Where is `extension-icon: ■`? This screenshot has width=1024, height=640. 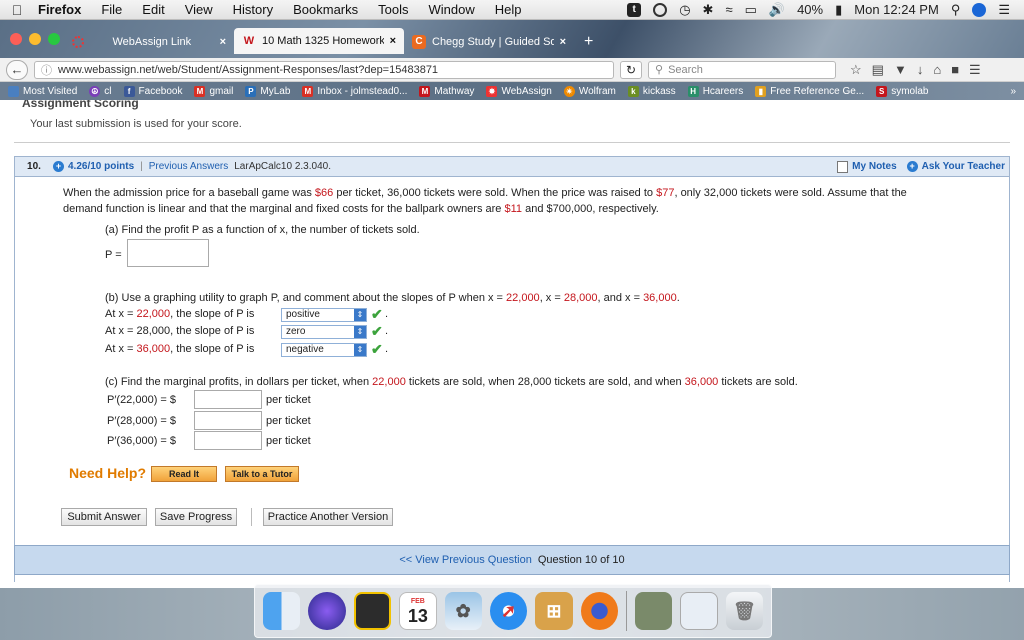
extension-icon: ■ is located at coordinates (955, 70).